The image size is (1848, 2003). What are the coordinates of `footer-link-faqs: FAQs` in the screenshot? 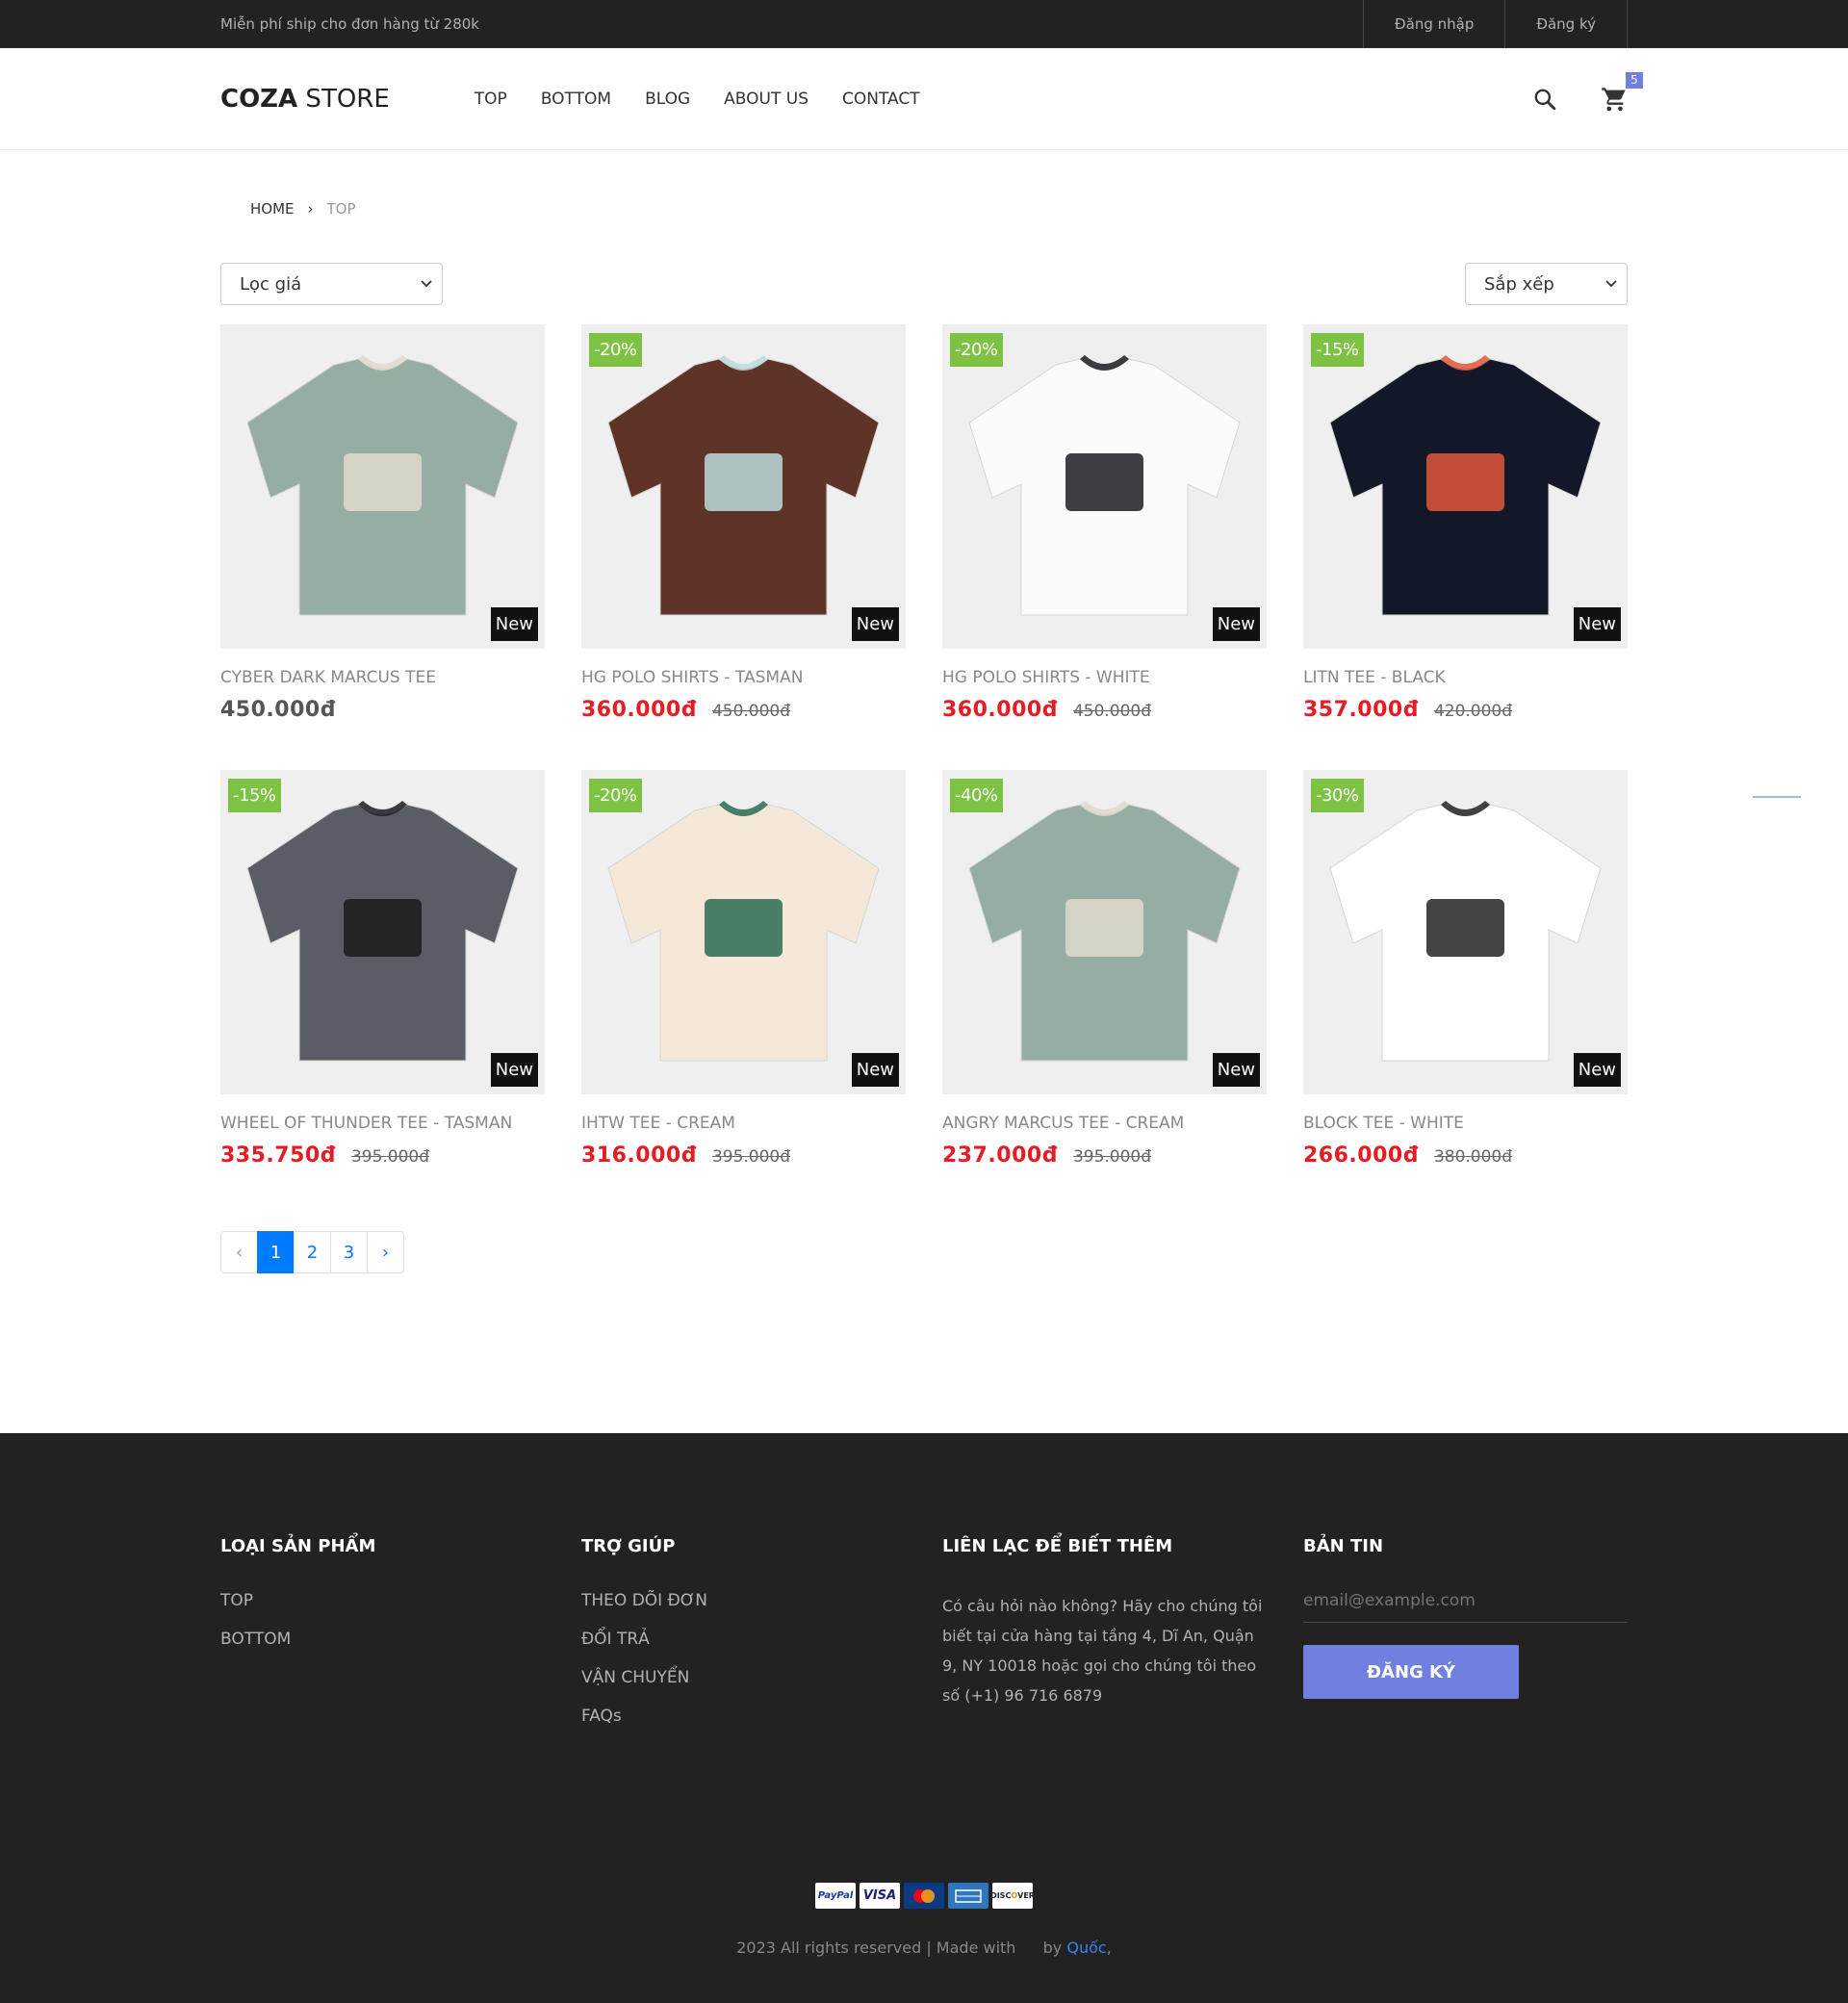 It's located at (743, 1716).